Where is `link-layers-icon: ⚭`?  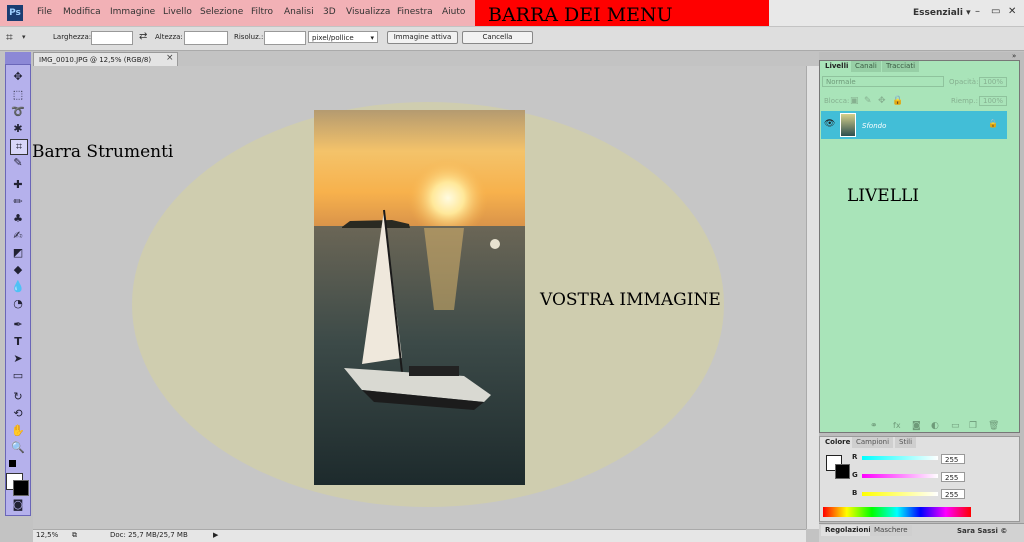
link-layers-icon: ⚭ is located at coordinates (874, 426).